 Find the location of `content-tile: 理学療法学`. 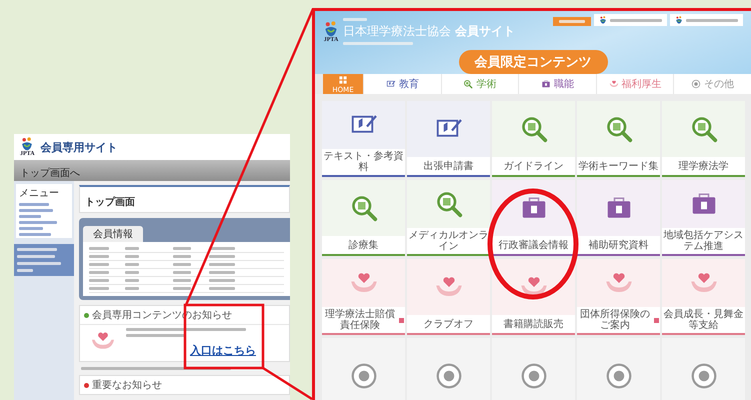

content-tile: 理学療法学 is located at coordinates (703, 139).